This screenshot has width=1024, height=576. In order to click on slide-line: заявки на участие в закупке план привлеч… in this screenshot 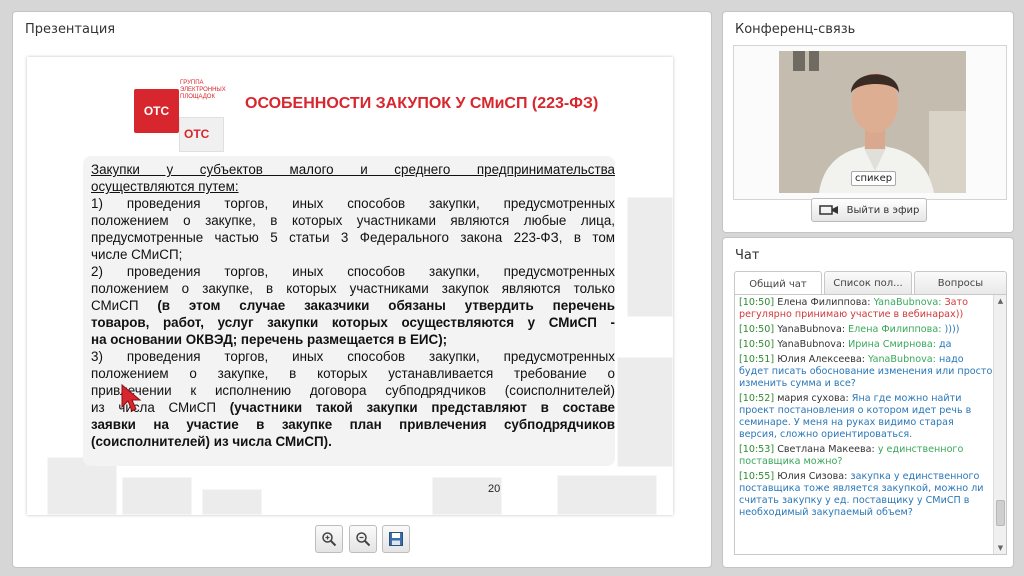, I will do `click(353, 424)`.